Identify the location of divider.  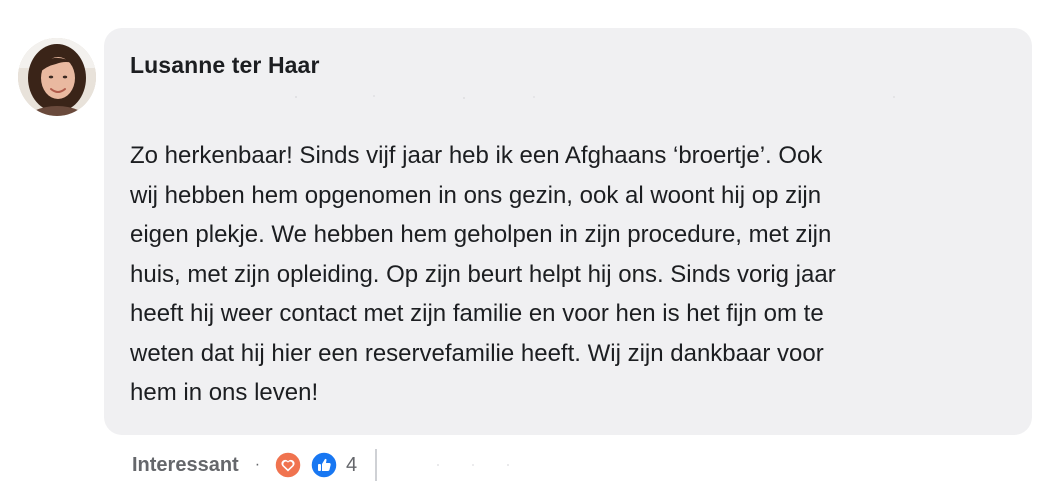
(376, 465).